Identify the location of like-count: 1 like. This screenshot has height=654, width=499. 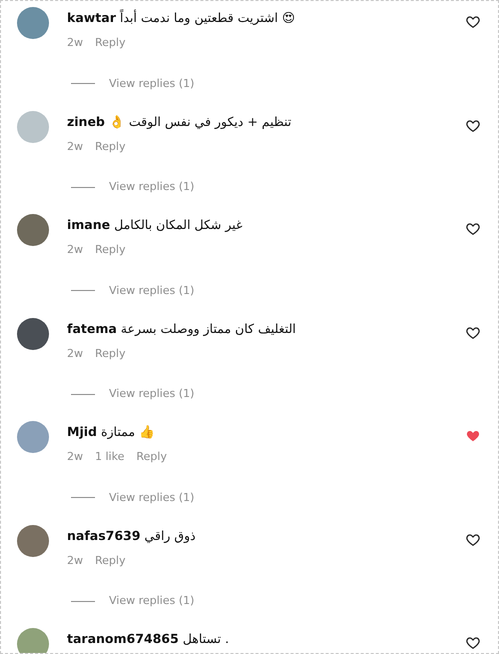
(109, 457).